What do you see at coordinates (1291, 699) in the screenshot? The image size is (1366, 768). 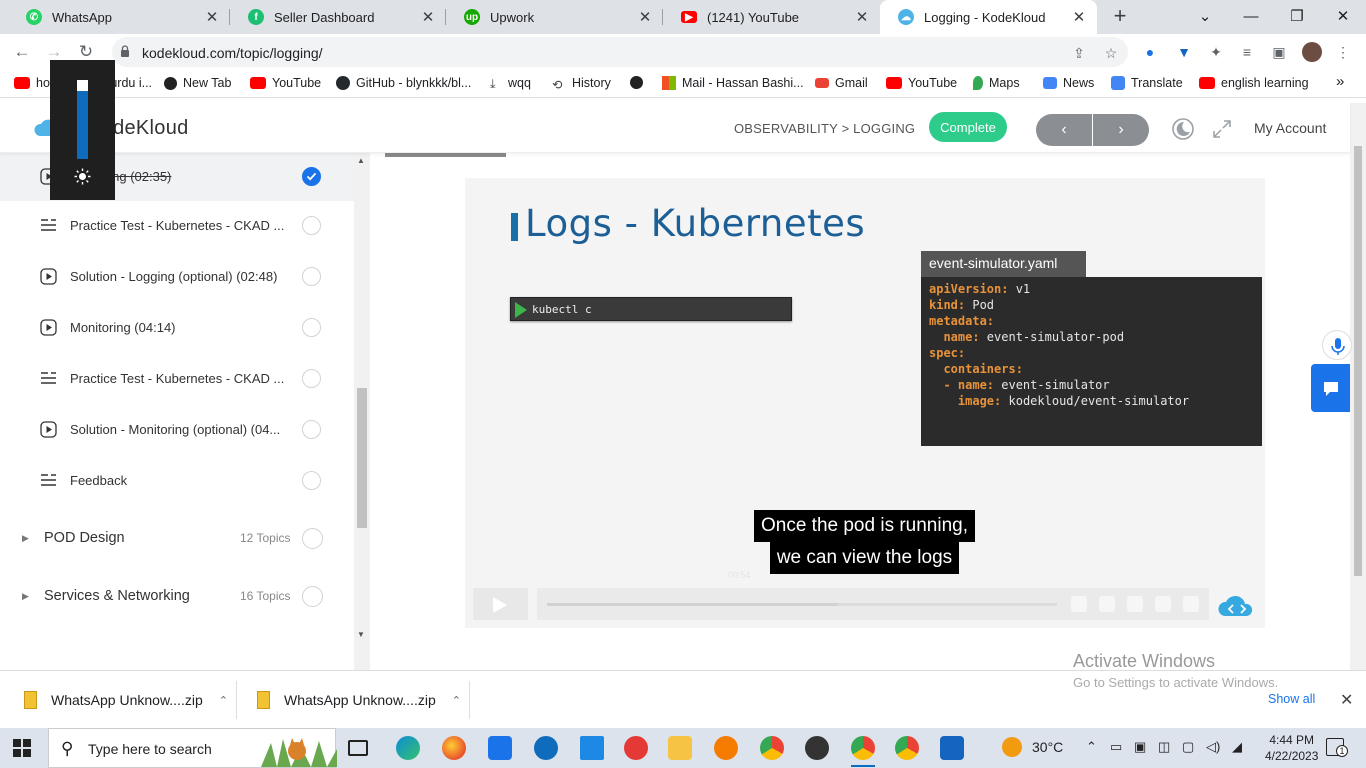 I see `show-all-downloads-link: Show all` at bounding box center [1291, 699].